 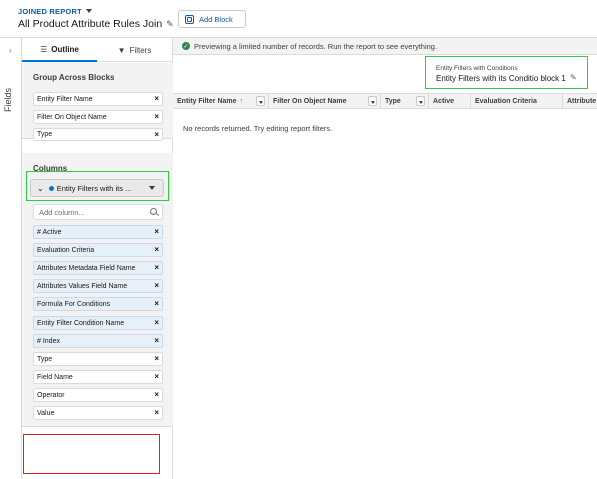 I want to click on report-type-menu: JOINED REPORT, so click(x=55, y=11).